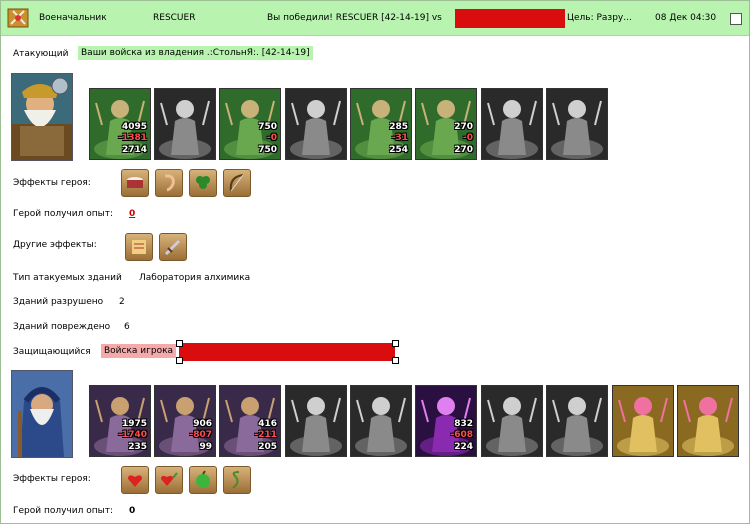 The image size is (750, 524). I want to click on griffin-unit-image, so click(316, 124).